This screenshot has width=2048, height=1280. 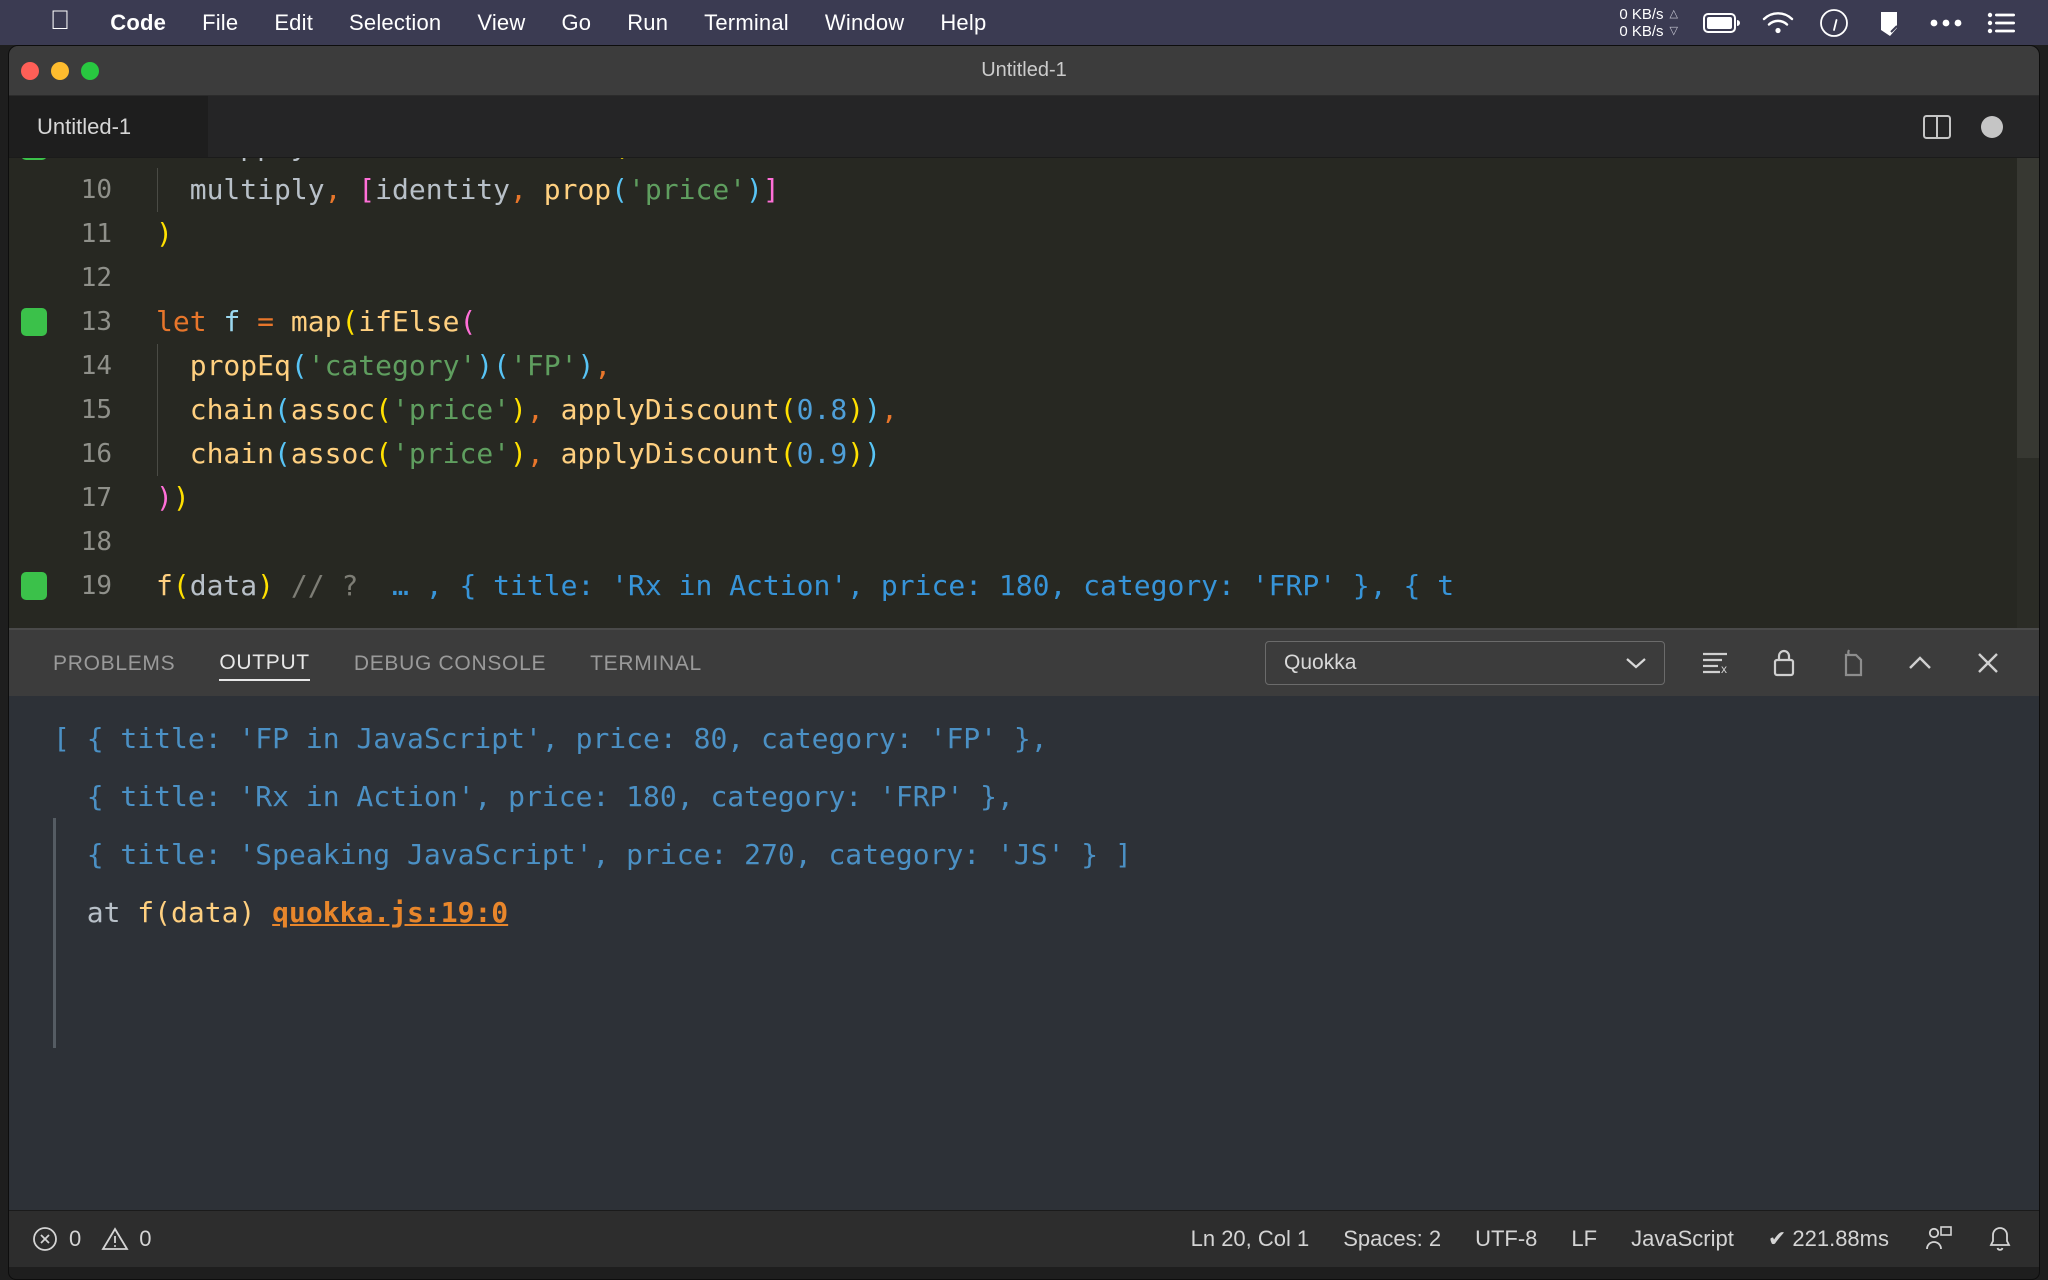 What do you see at coordinates (576, 23) in the screenshot?
I see `menu-item-go: Go` at bounding box center [576, 23].